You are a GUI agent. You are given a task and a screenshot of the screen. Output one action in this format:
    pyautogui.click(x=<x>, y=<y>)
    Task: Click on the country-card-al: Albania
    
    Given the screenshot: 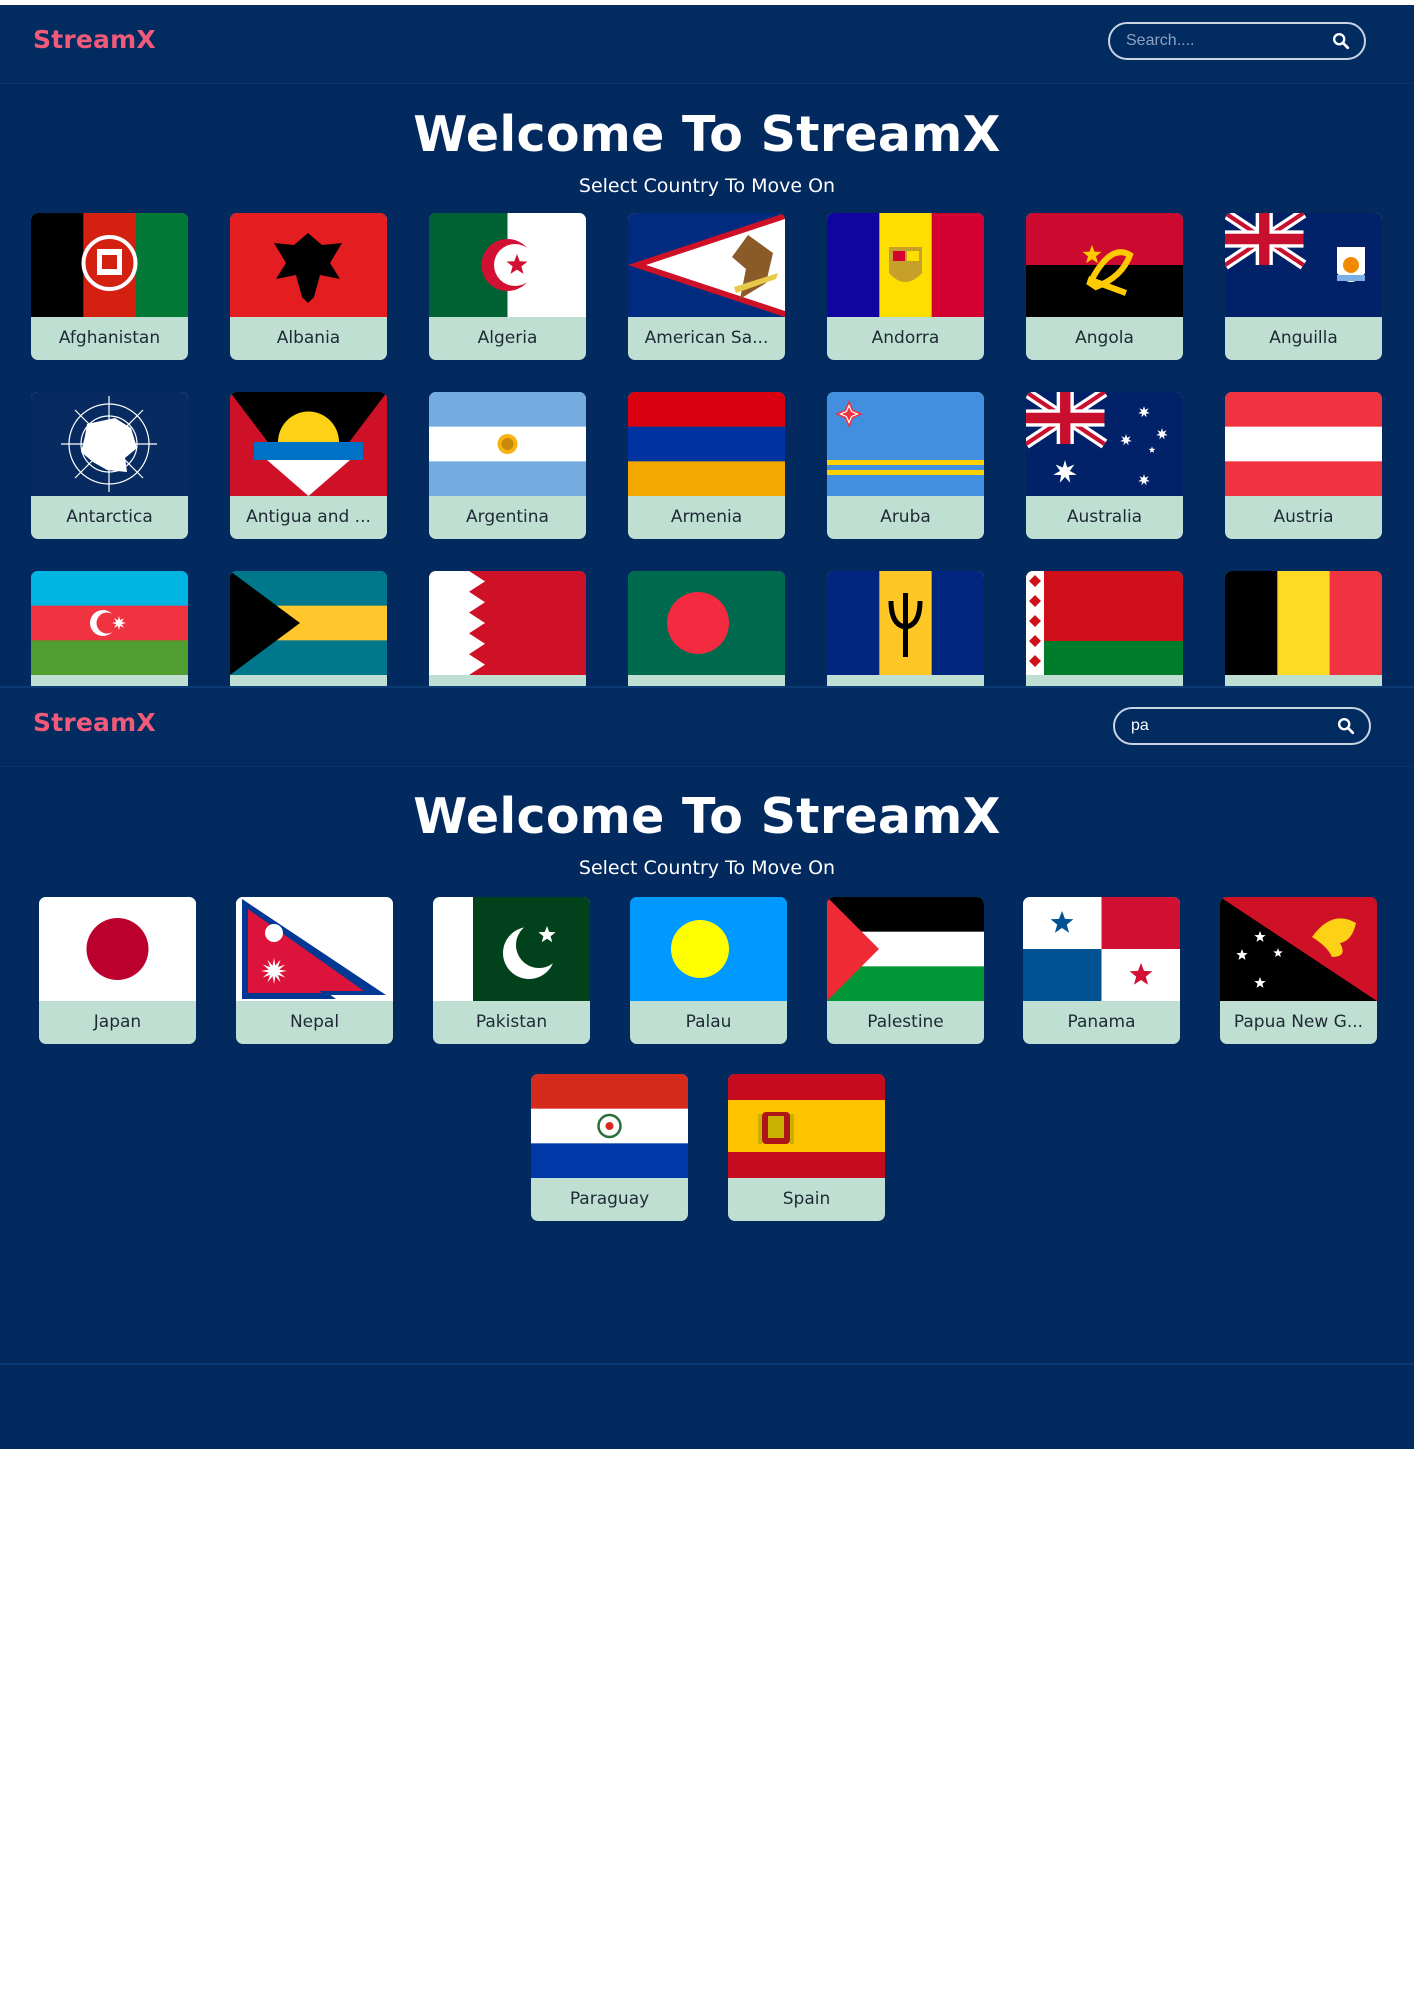 What is the action you would take?
    pyautogui.click(x=308, y=286)
    